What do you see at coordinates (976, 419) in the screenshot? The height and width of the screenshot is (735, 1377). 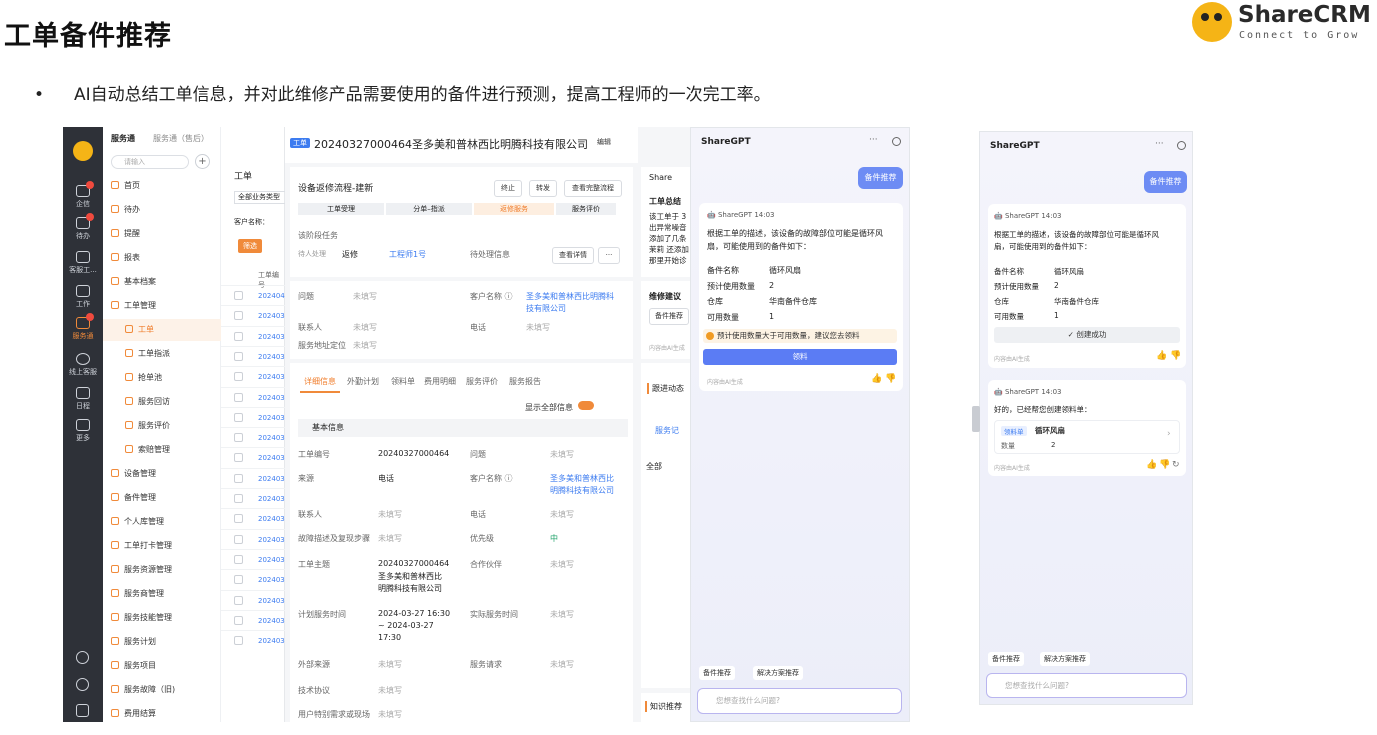 I see `collapse-handle` at bounding box center [976, 419].